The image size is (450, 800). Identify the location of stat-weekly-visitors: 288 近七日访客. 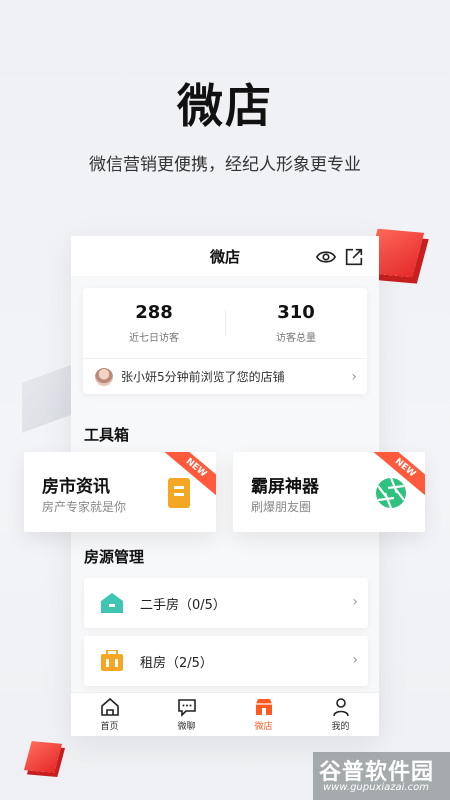
(154, 323).